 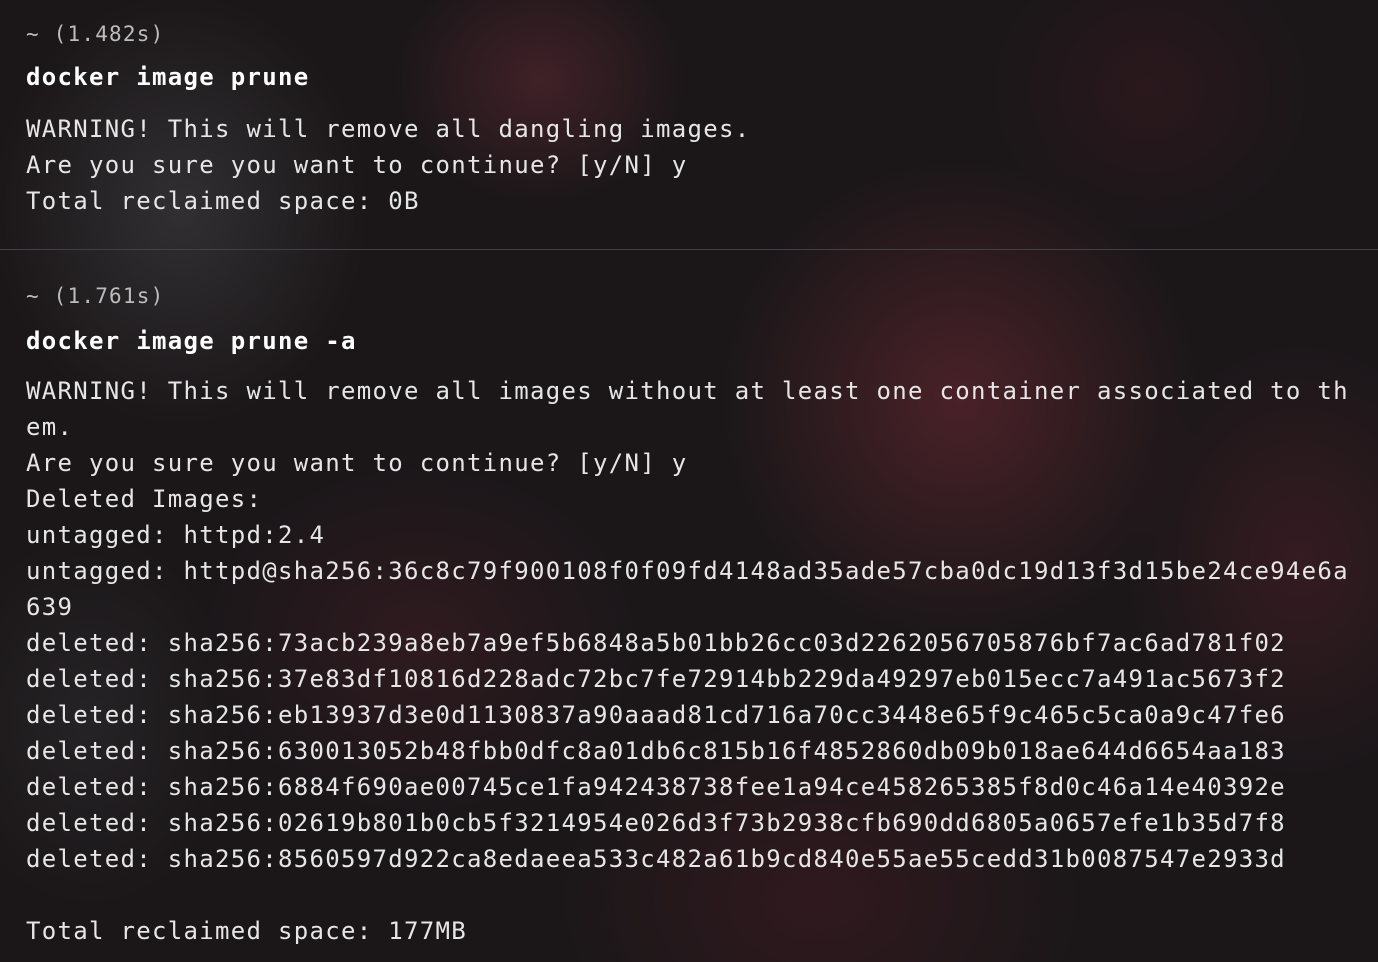 I want to click on output-line: 639, so click(x=50, y=607).